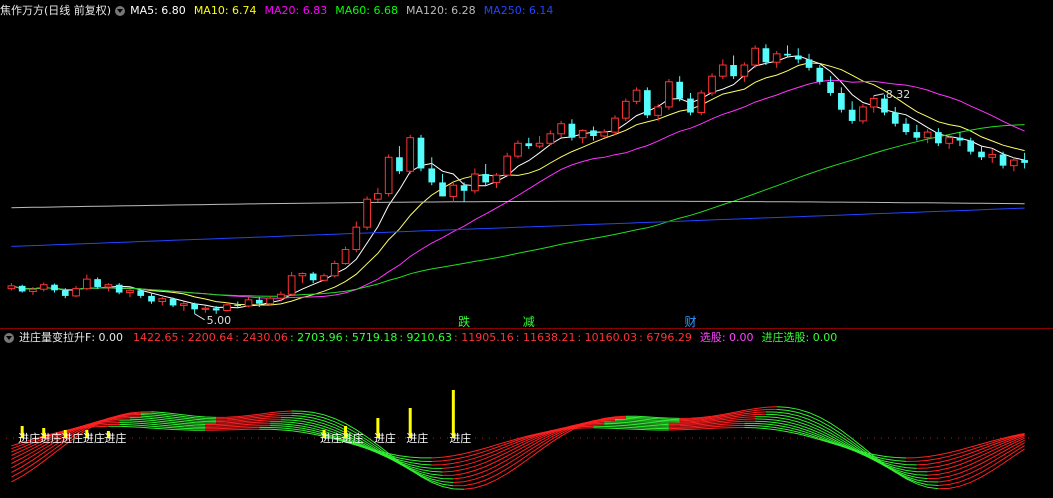  Describe the element at coordinates (545, 337) in the screenshot. I see `indicator-value: : 11638.21` at that location.